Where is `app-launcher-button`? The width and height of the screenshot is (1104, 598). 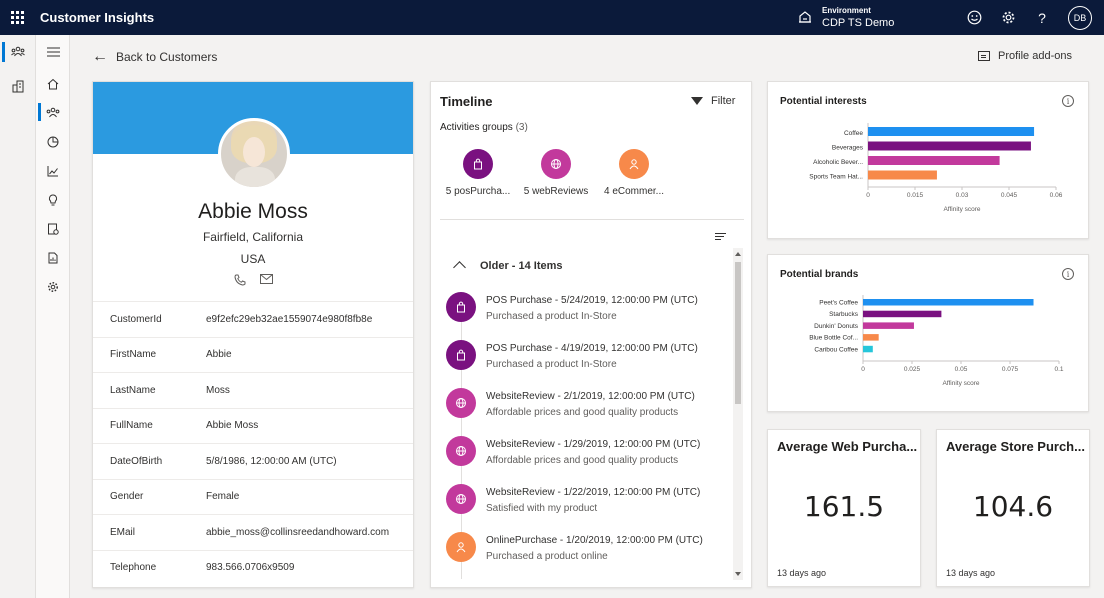 app-launcher-button is located at coordinates (17, 17).